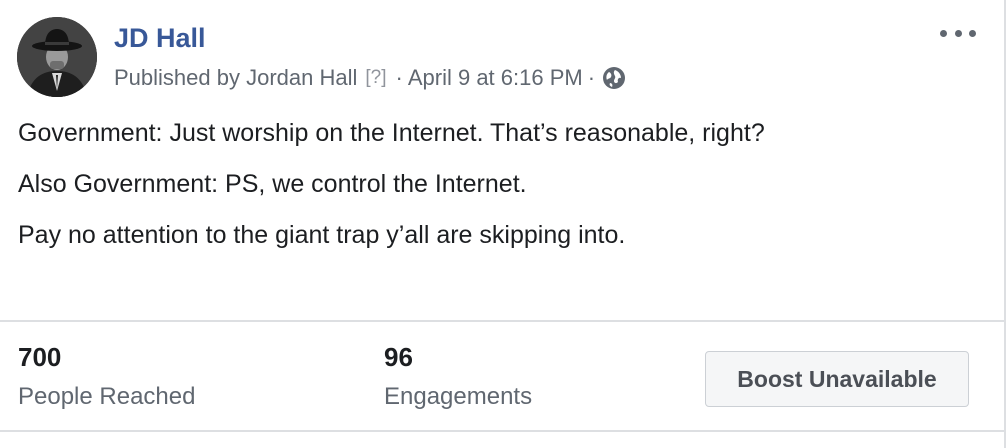 The width and height of the screenshot is (1006, 448). What do you see at coordinates (107, 396) in the screenshot?
I see `people-reached-label: People Reached` at bounding box center [107, 396].